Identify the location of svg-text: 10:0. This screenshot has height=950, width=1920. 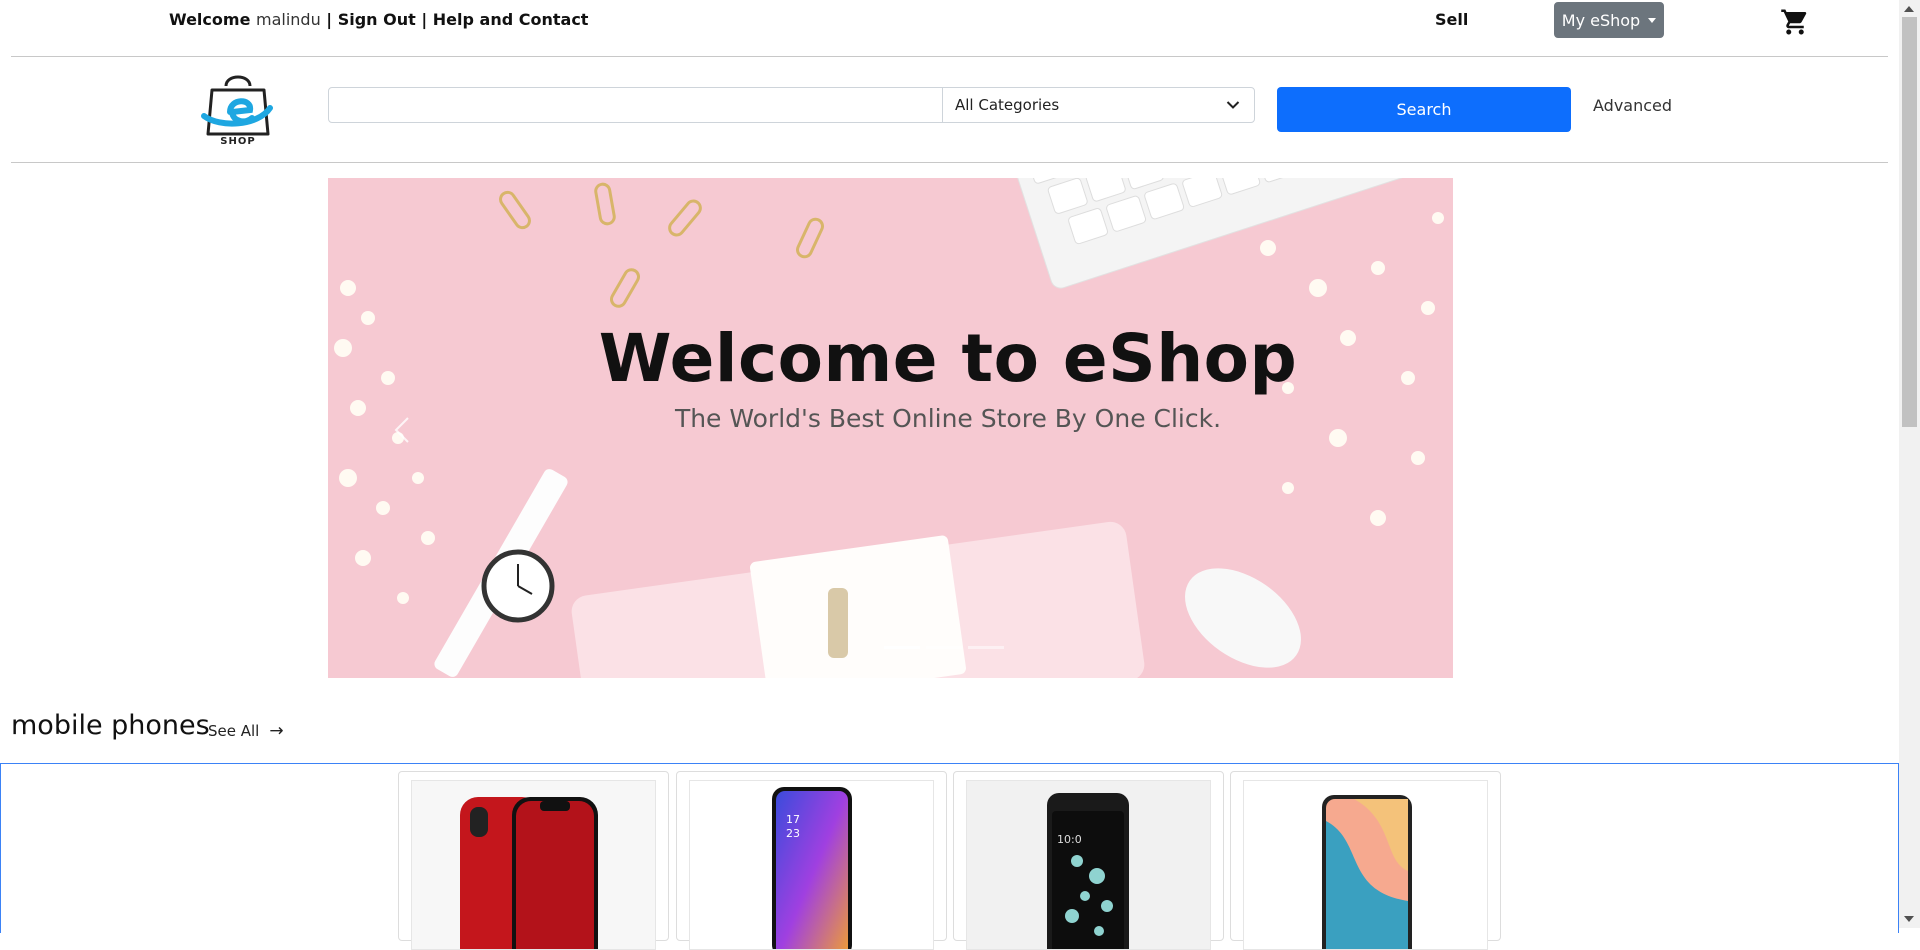
(1069, 839).